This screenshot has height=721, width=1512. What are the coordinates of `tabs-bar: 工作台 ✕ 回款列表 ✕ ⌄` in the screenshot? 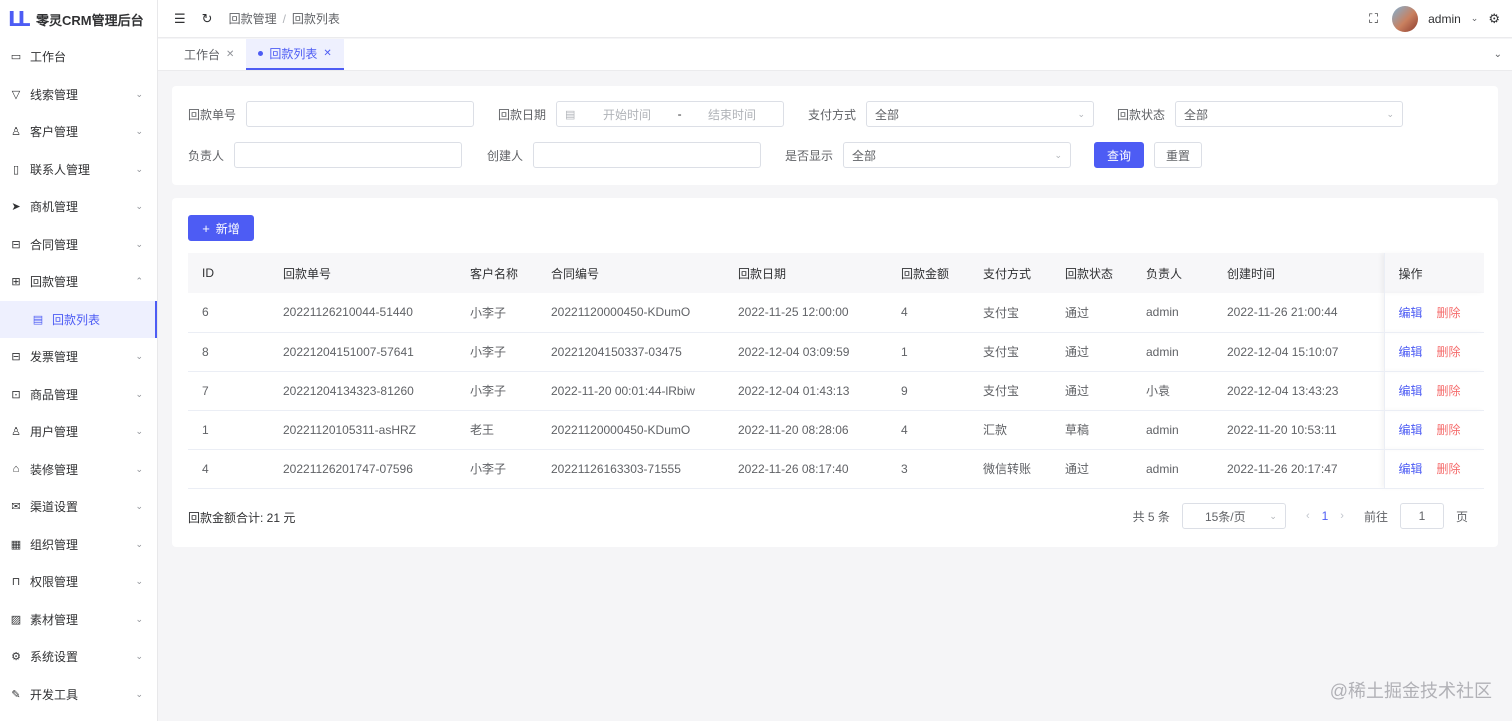 It's located at (835, 55).